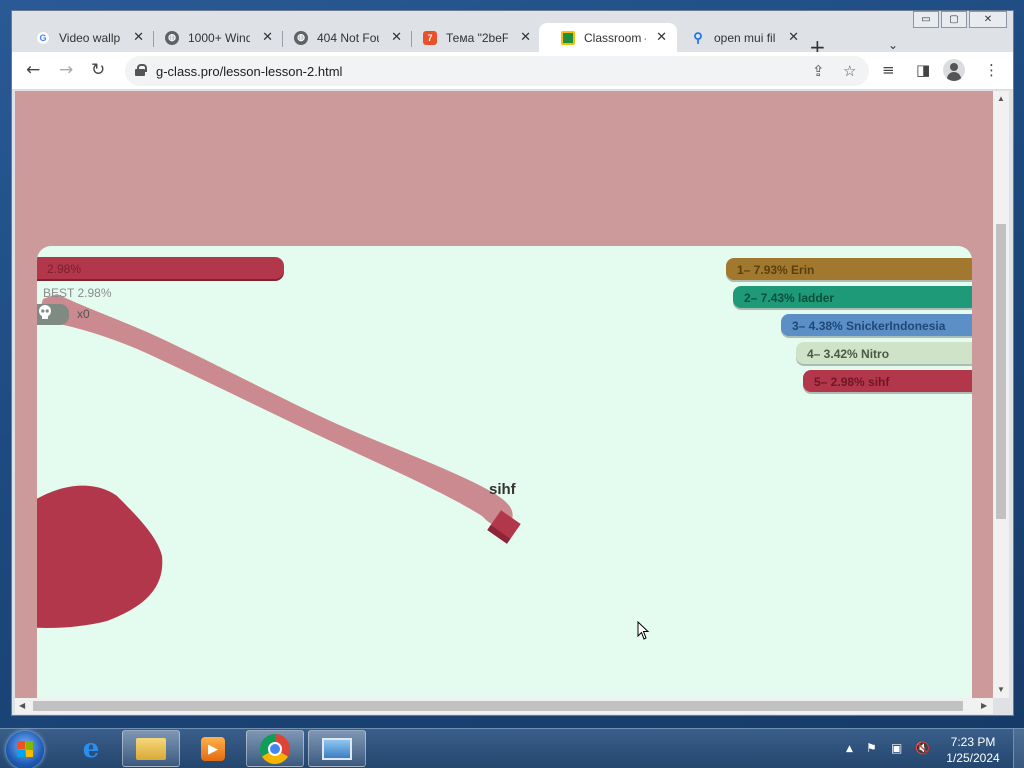 This screenshot has width=1024, height=768. I want to click on taskbar-file-explorer, so click(151, 748).